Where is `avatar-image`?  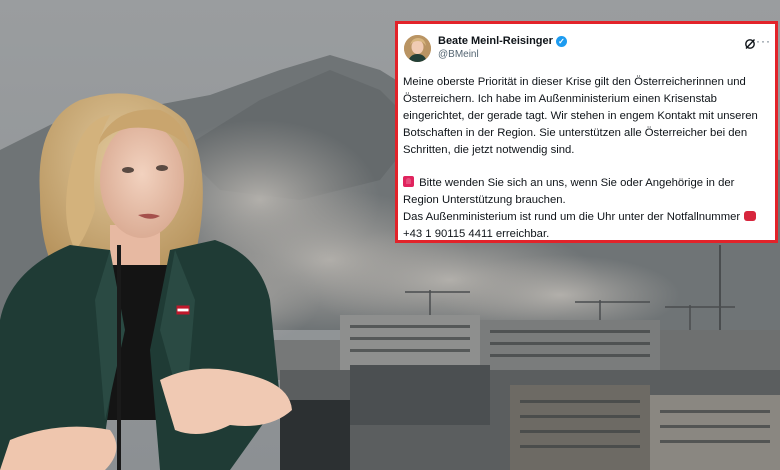 avatar-image is located at coordinates (417, 48).